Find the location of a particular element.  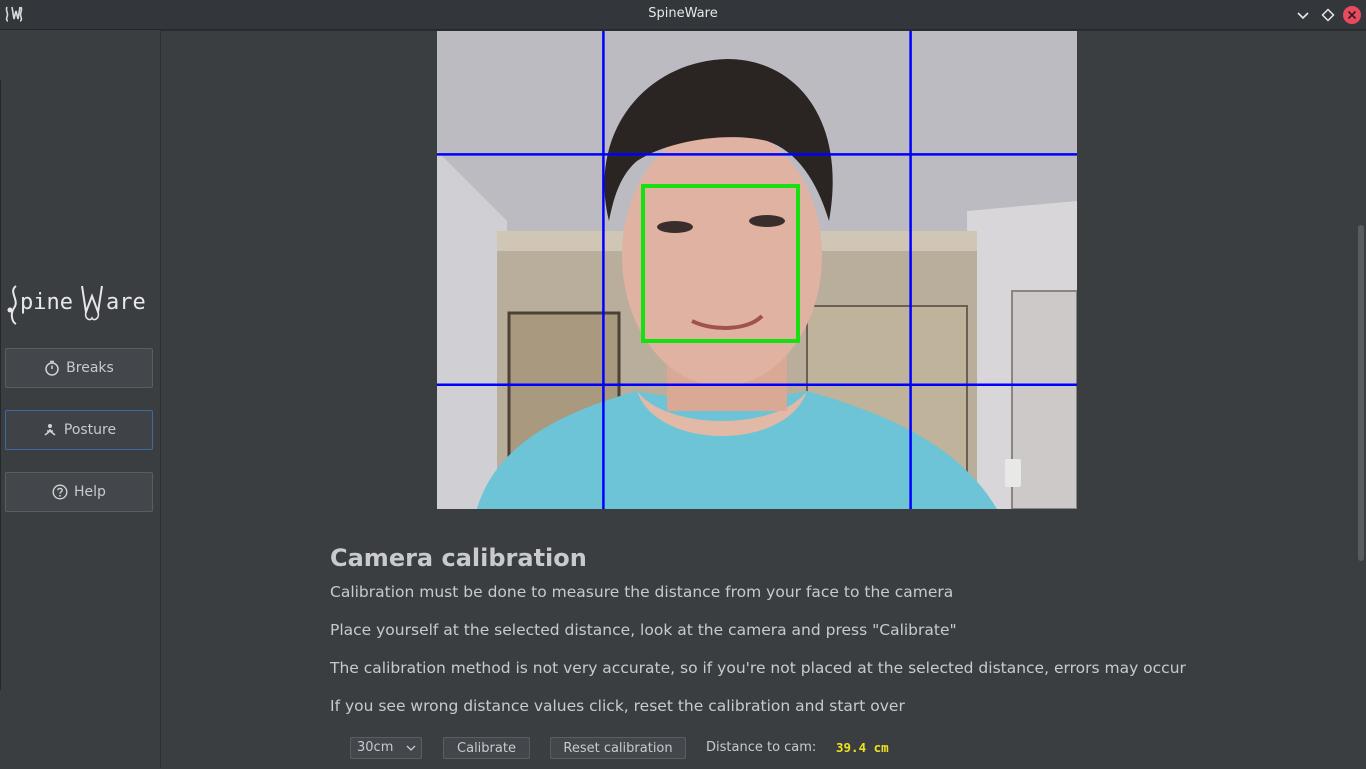

scrollbar-thumb is located at coordinates (1361, 393).